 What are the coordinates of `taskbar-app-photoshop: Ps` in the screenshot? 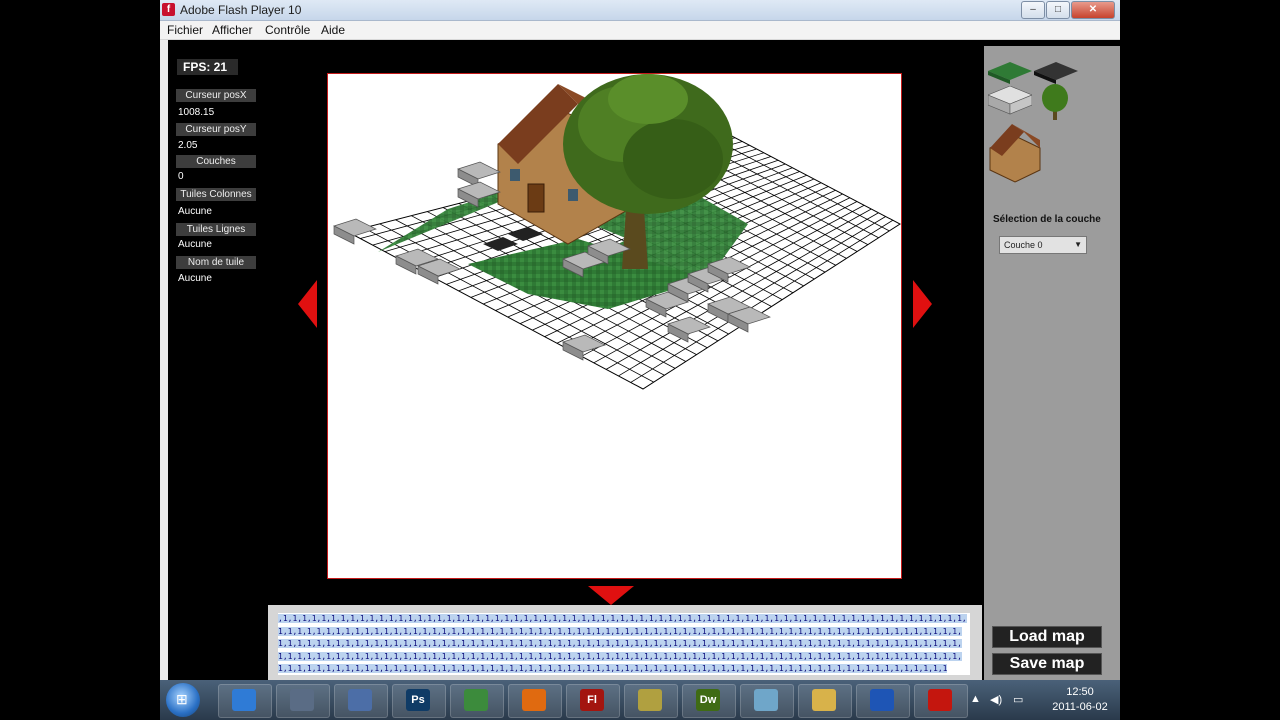 It's located at (419, 701).